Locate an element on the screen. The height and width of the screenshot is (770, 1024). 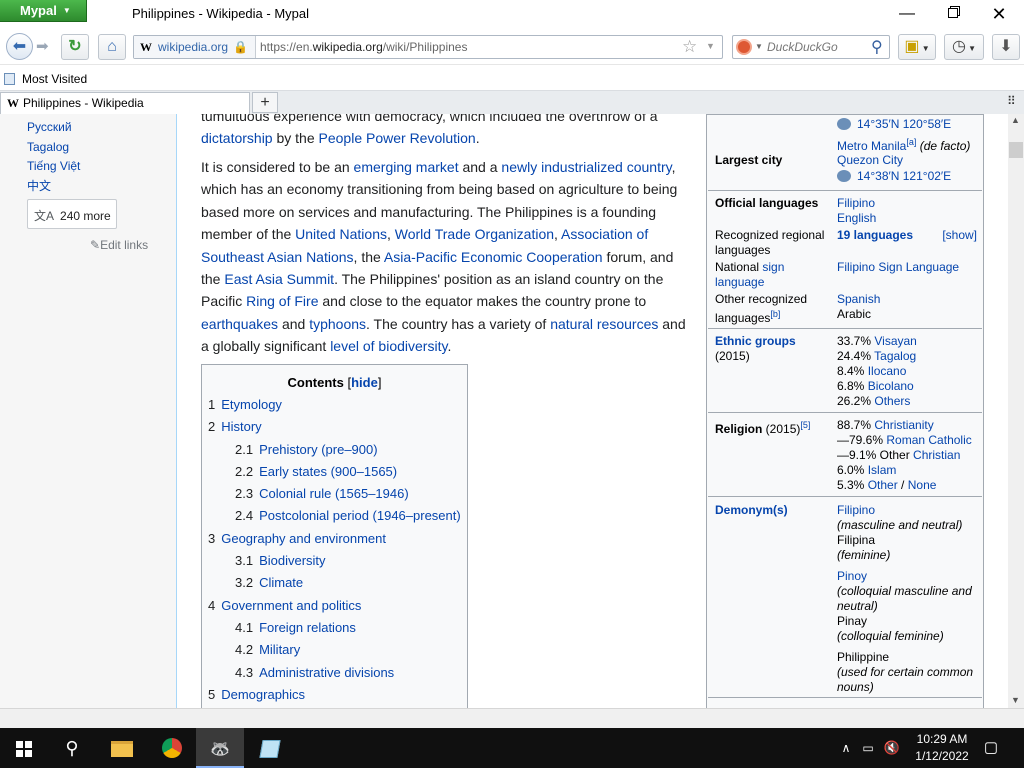
link-english: English is located at coordinates (856, 218).